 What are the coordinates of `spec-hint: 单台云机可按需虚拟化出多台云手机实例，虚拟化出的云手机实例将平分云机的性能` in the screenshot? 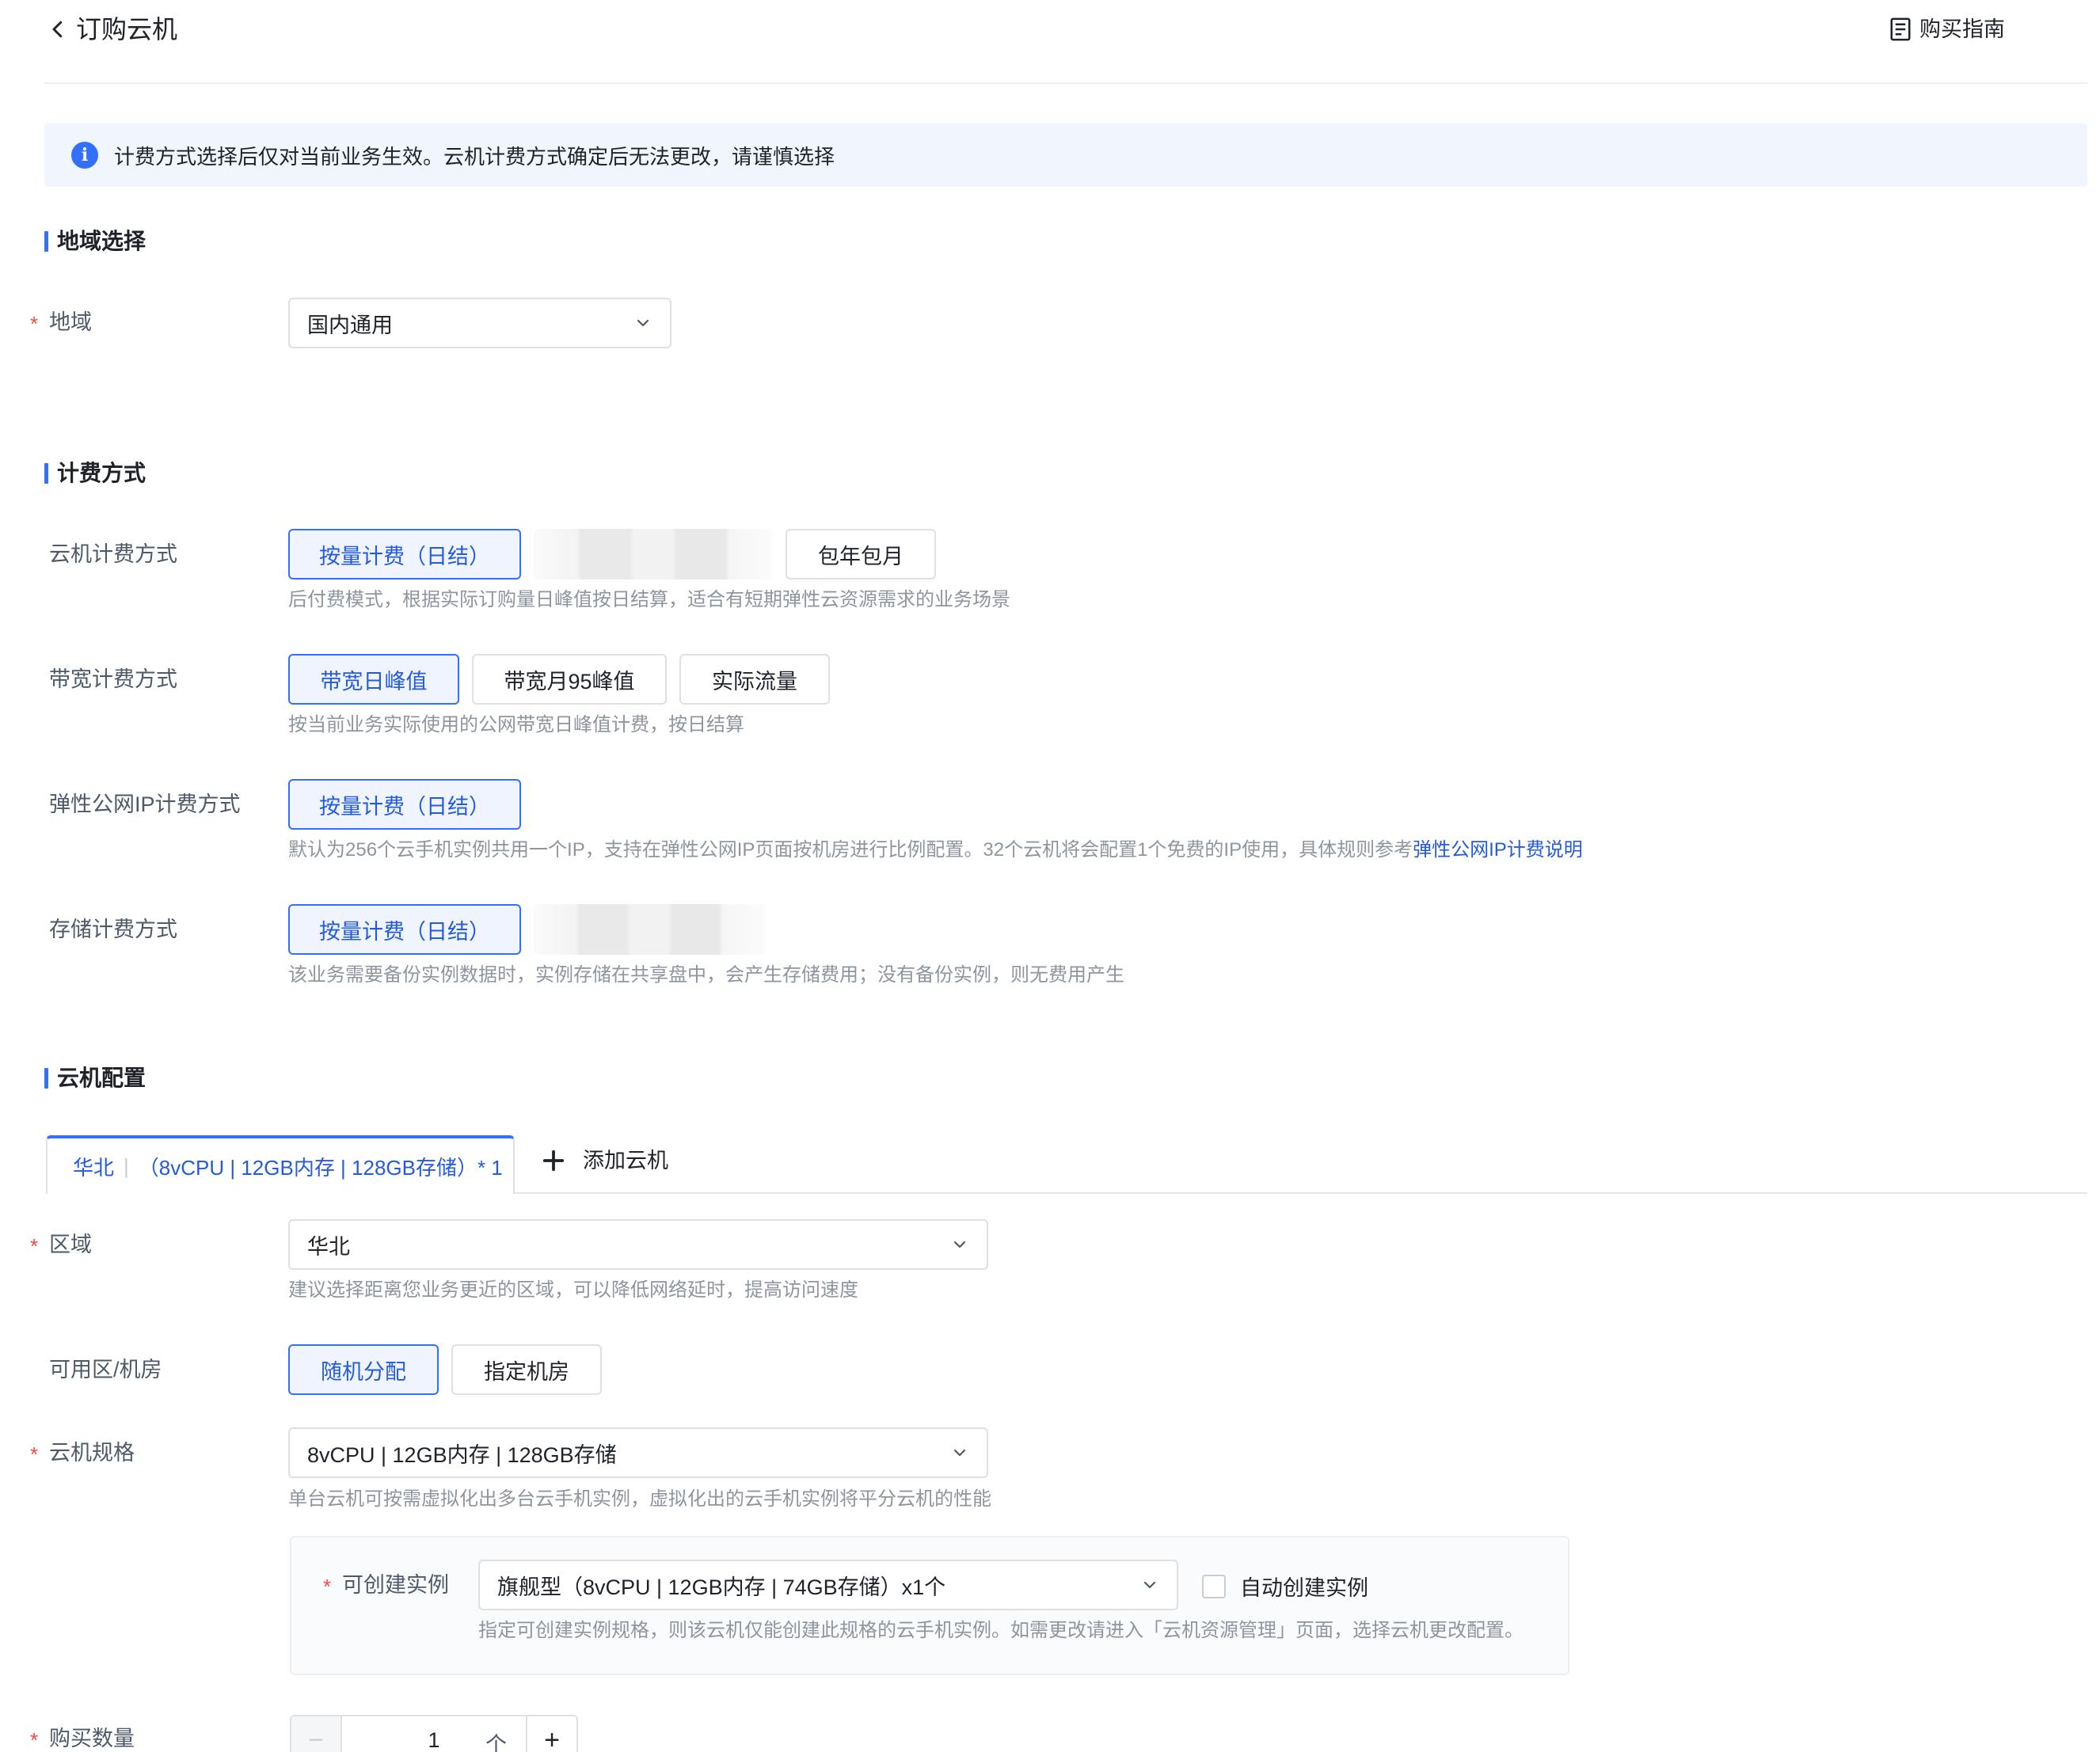 It's located at (639, 1499).